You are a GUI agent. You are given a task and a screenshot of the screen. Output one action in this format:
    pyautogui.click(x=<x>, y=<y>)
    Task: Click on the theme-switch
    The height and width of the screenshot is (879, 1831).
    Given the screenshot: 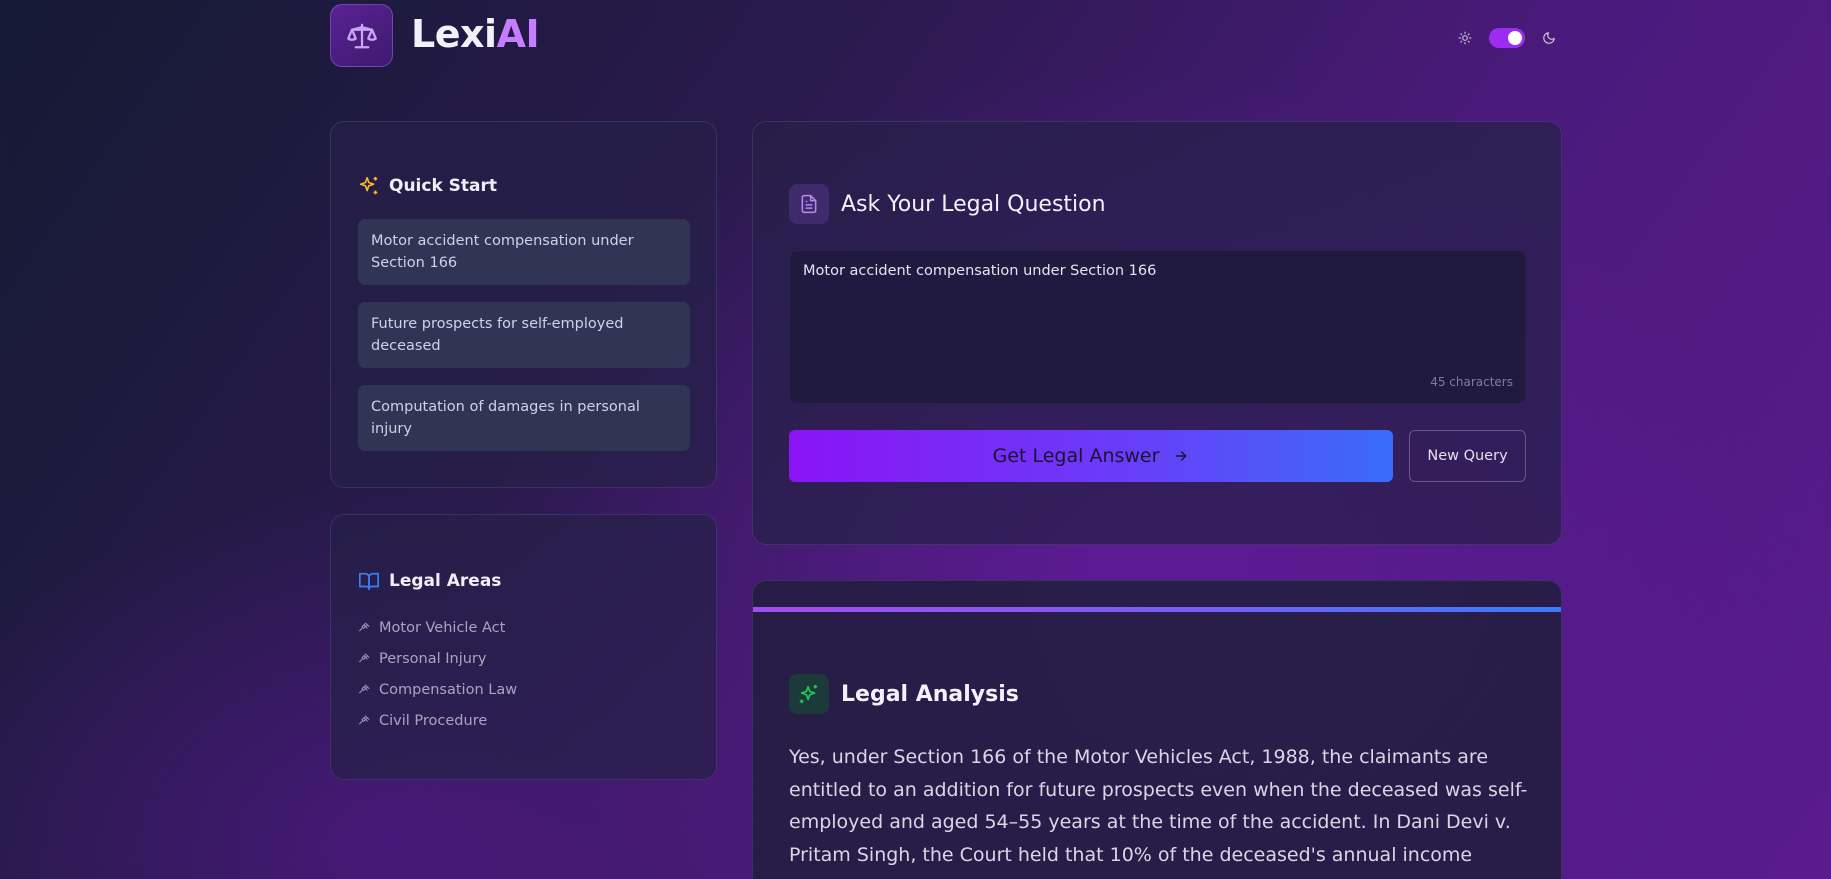 What is the action you would take?
    pyautogui.click(x=1507, y=38)
    